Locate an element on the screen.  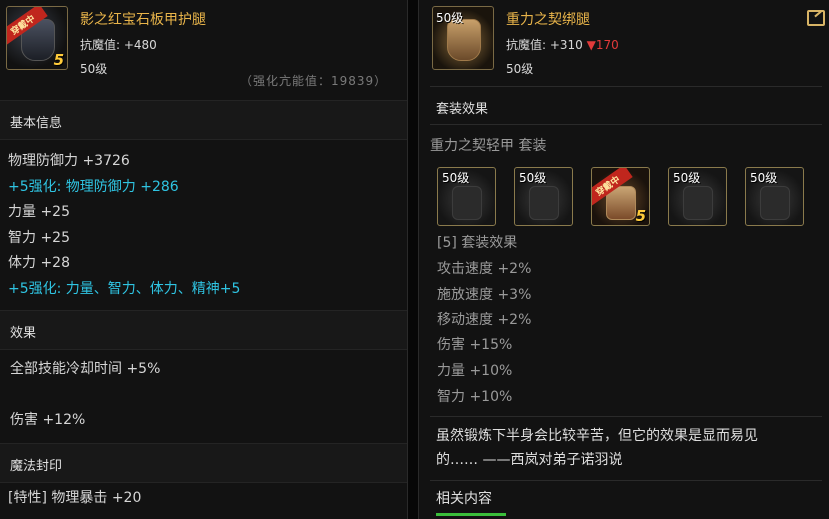
export-icon is located at coordinates (816, 18).